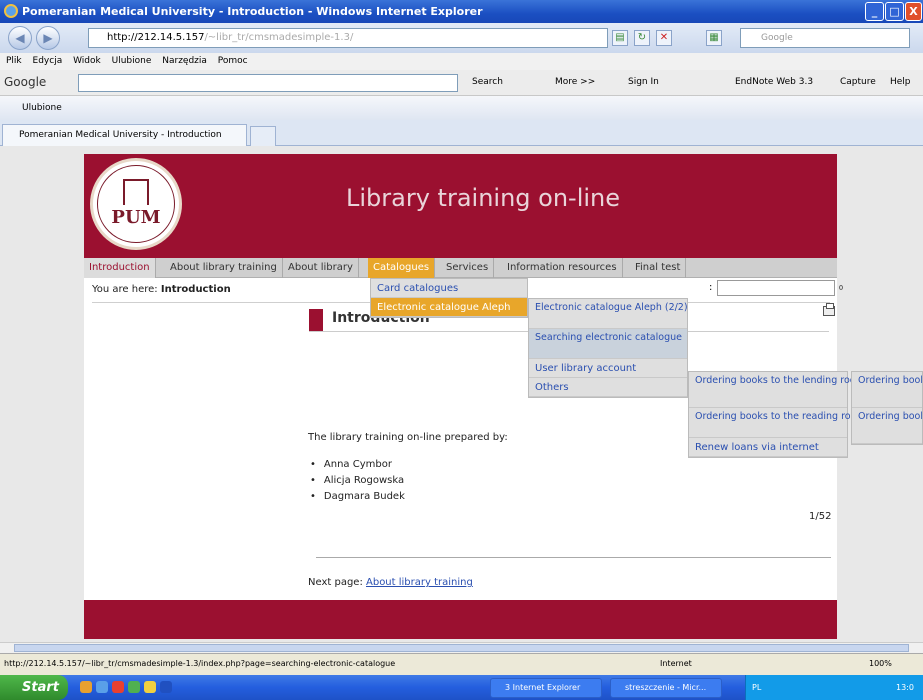 The width and height of the screenshot is (923, 700). Describe the element at coordinates (263, 136) in the screenshot. I see `new-tab-button` at that location.